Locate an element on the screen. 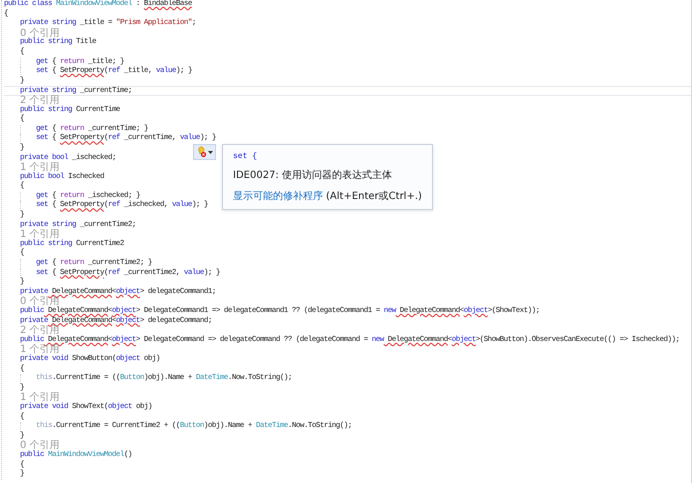 The height and width of the screenshot is (483, 692). quick-actions-button is located at coordinates (204, 152).